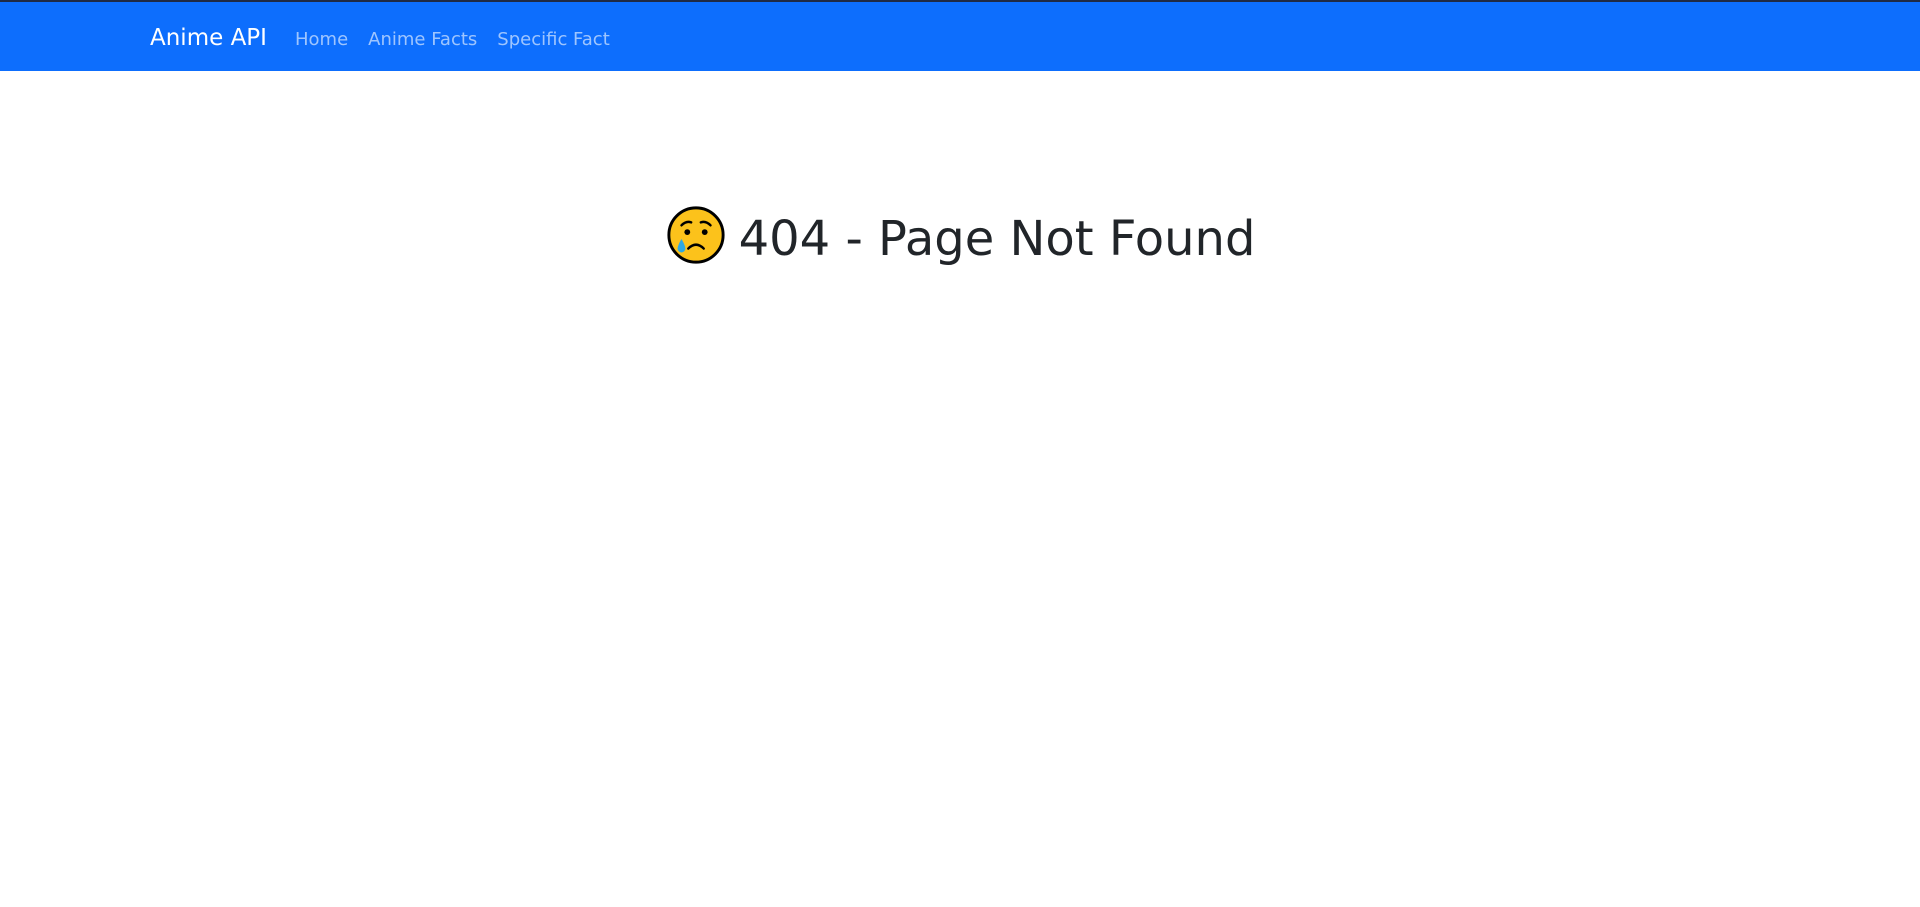  What do you see at coordinates (960, 36) in the screenshot?
I see `top-navbar: Anime API Home Anime Facts Specific Fact` at bounding box center [960, 36].